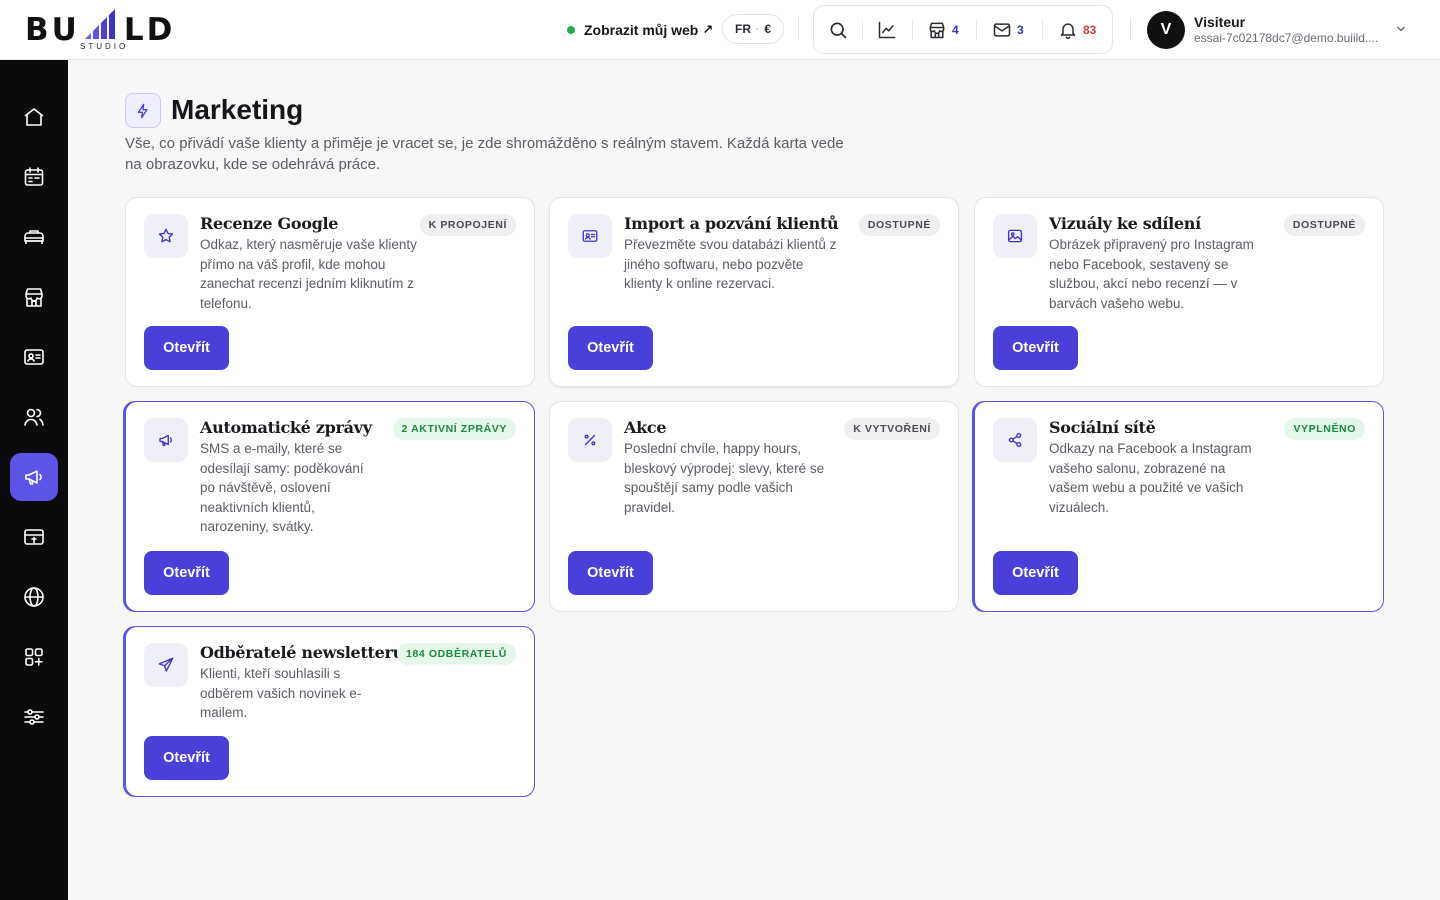  I want to click on search-button, so click(838, 29).